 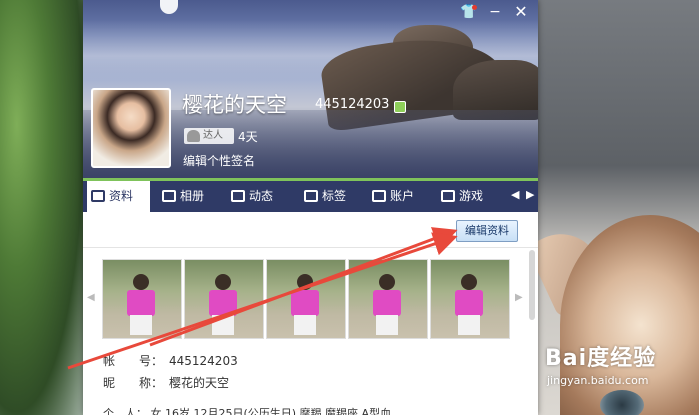 I want to click on active-days: 4天, so click(x=248, y=137).